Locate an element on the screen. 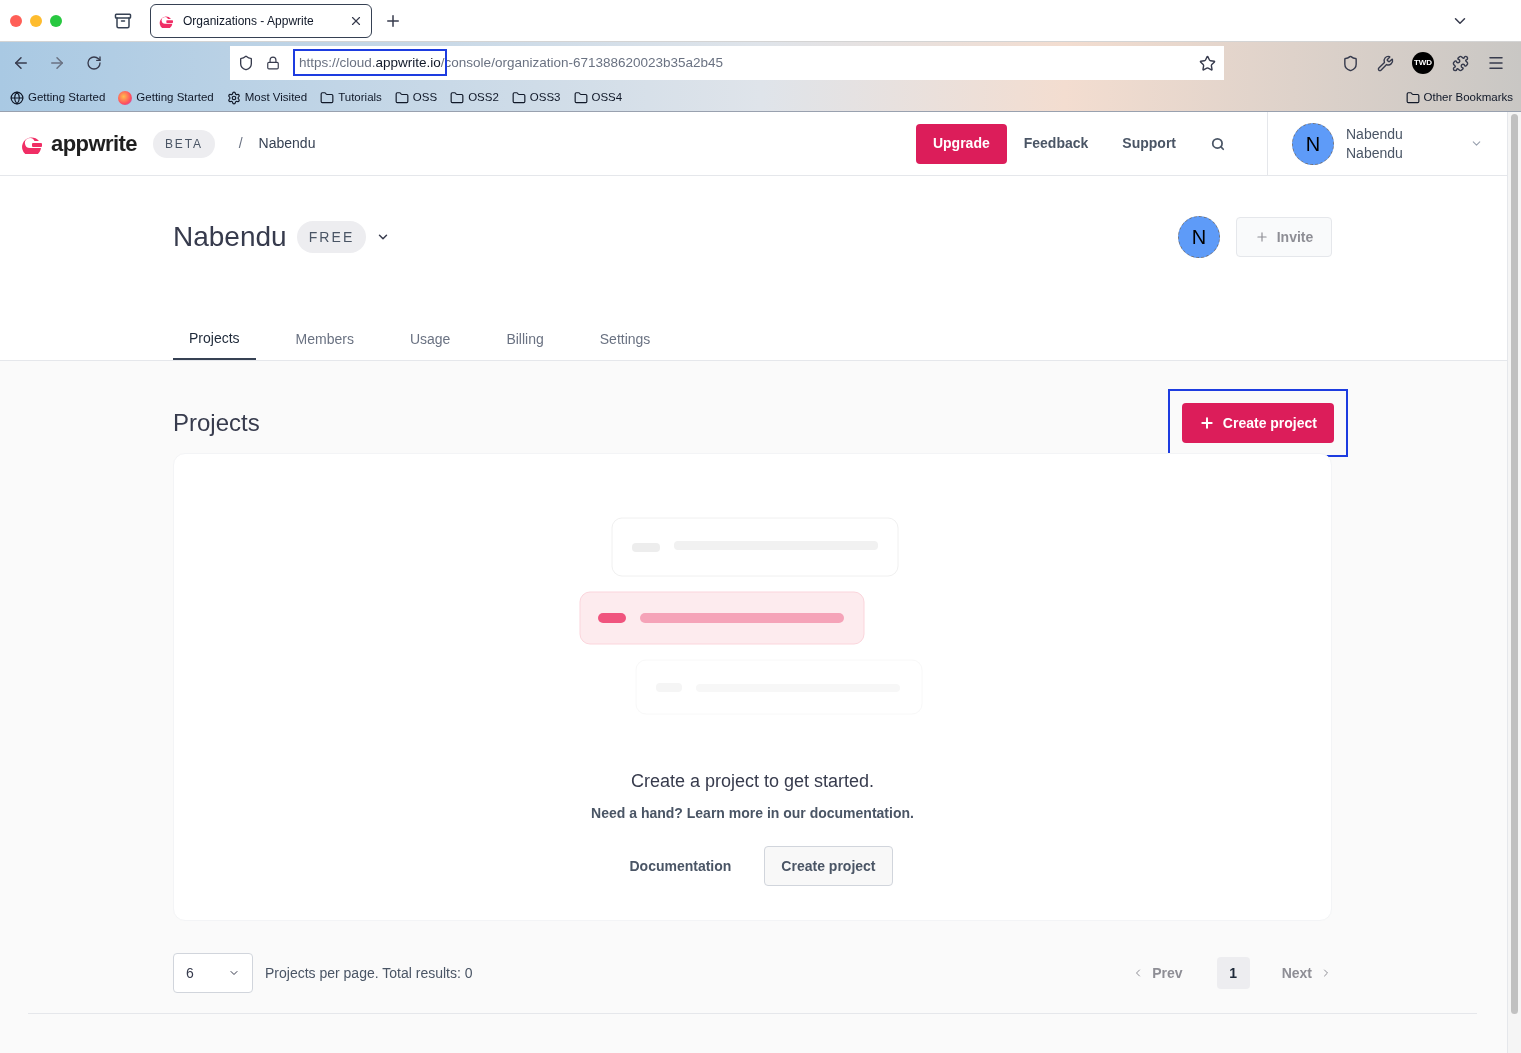  tab: Members is located at coordinates (324, 339).